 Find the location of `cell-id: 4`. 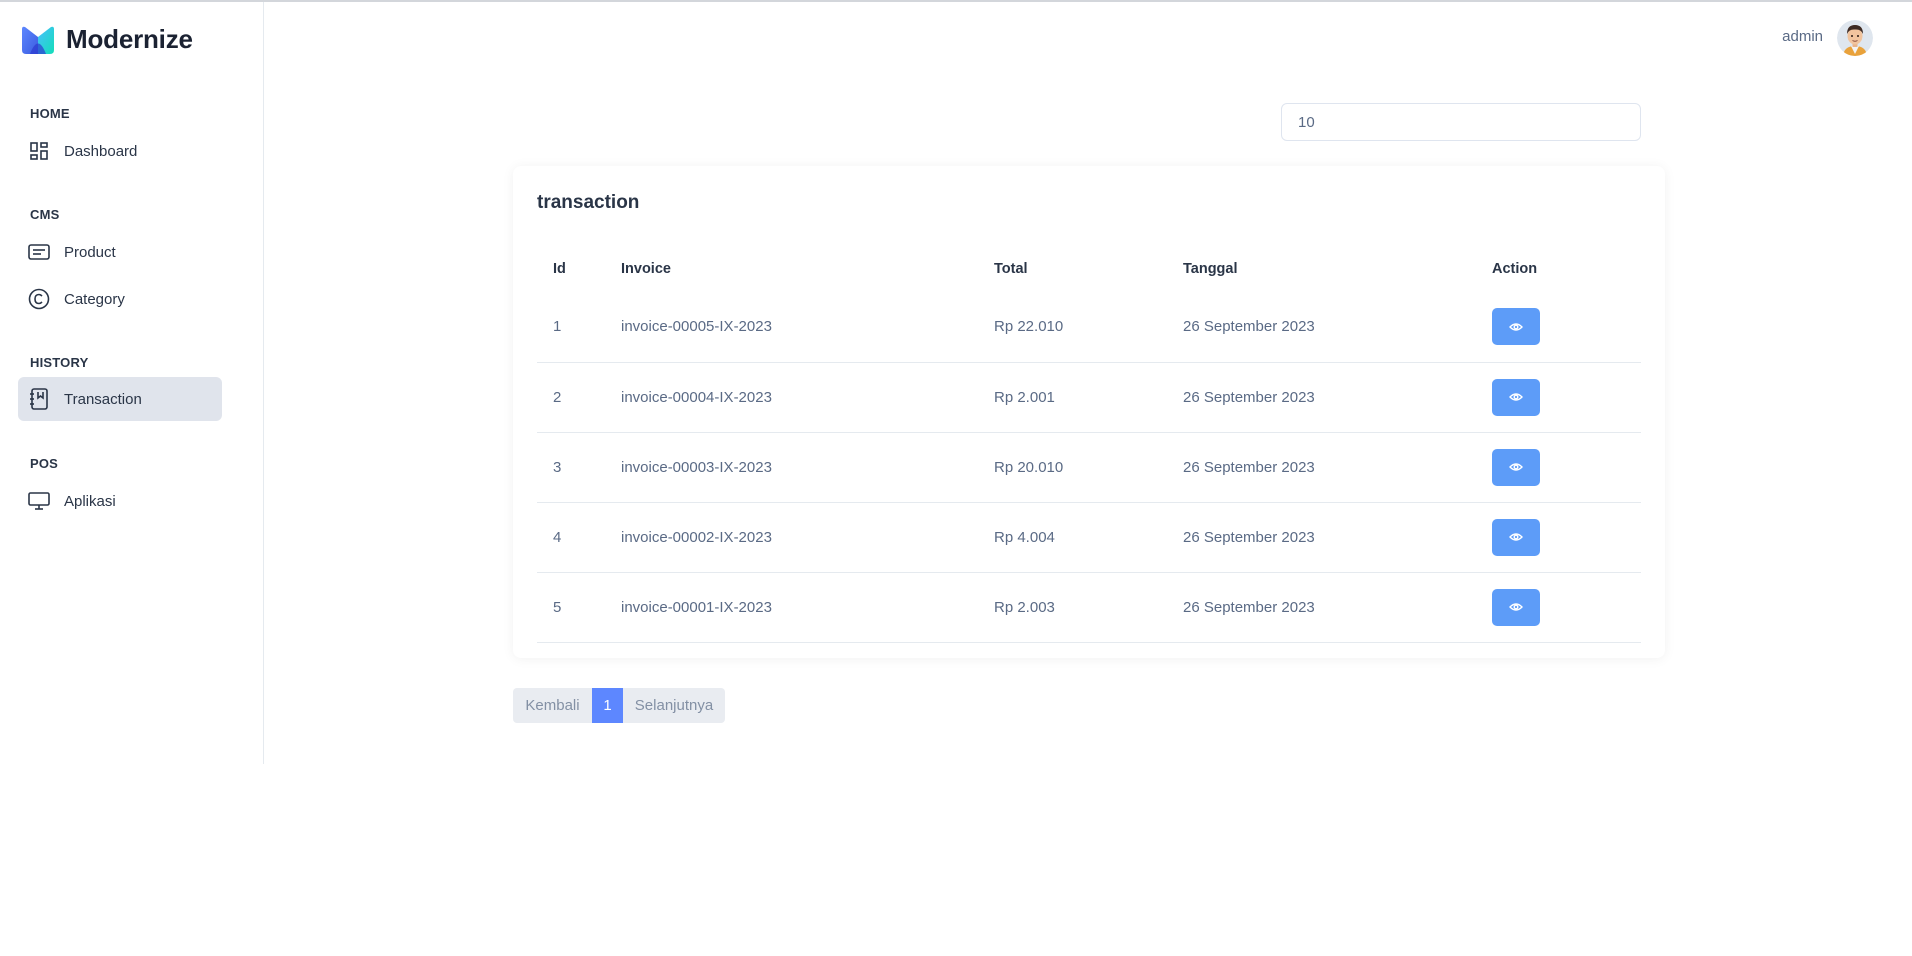

cell-id: 4 is located at coordinates (579, 537).